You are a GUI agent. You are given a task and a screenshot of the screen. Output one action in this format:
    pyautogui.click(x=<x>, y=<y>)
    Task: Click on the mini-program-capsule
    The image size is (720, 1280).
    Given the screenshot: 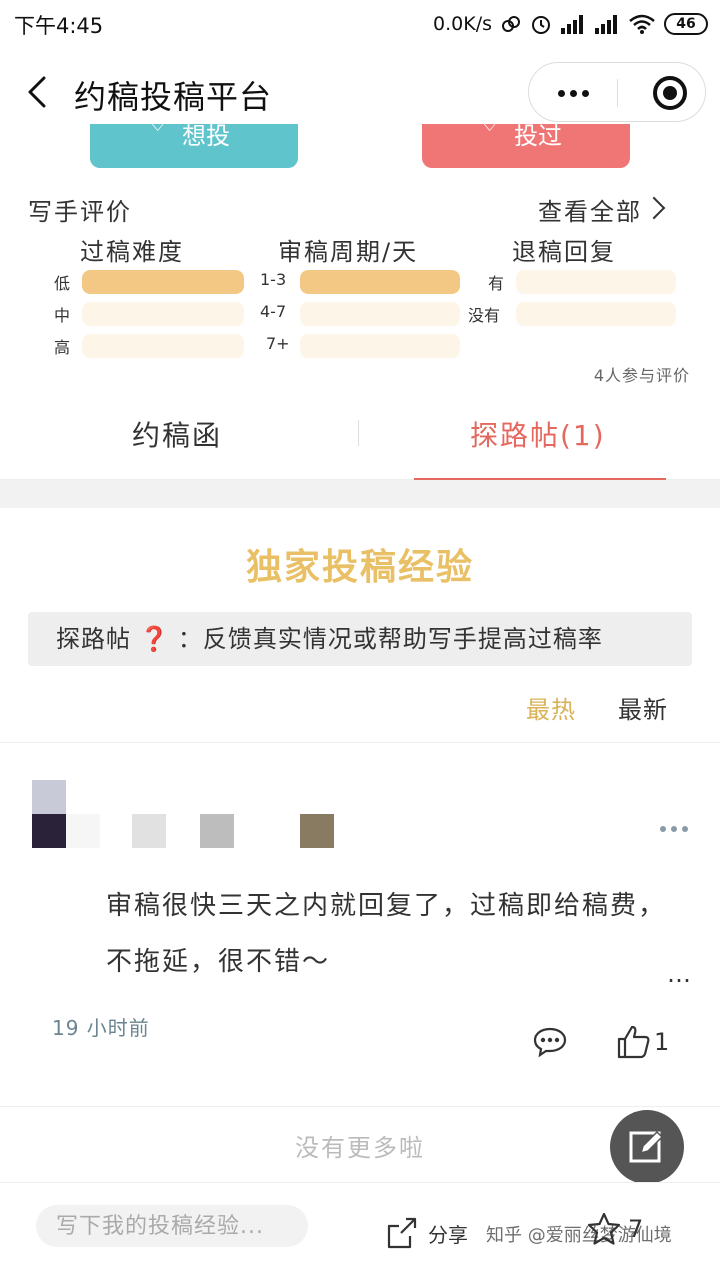 What is the action you would take?
    pyautogui.click(x=617, y=92)
    